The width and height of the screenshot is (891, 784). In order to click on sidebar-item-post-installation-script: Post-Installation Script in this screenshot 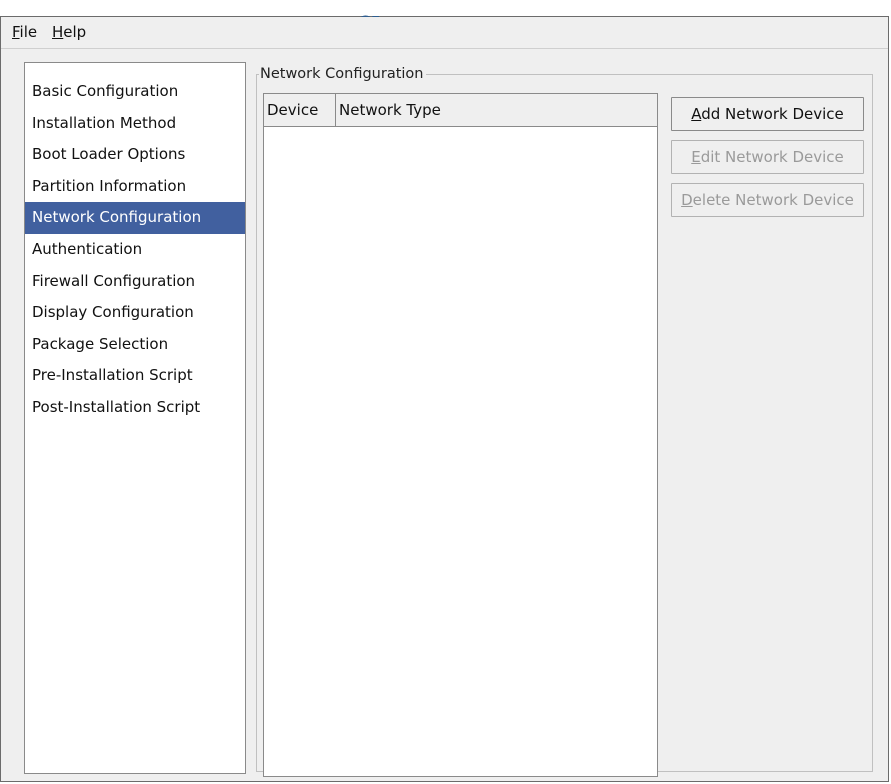, I will do `click(135, 408)`.